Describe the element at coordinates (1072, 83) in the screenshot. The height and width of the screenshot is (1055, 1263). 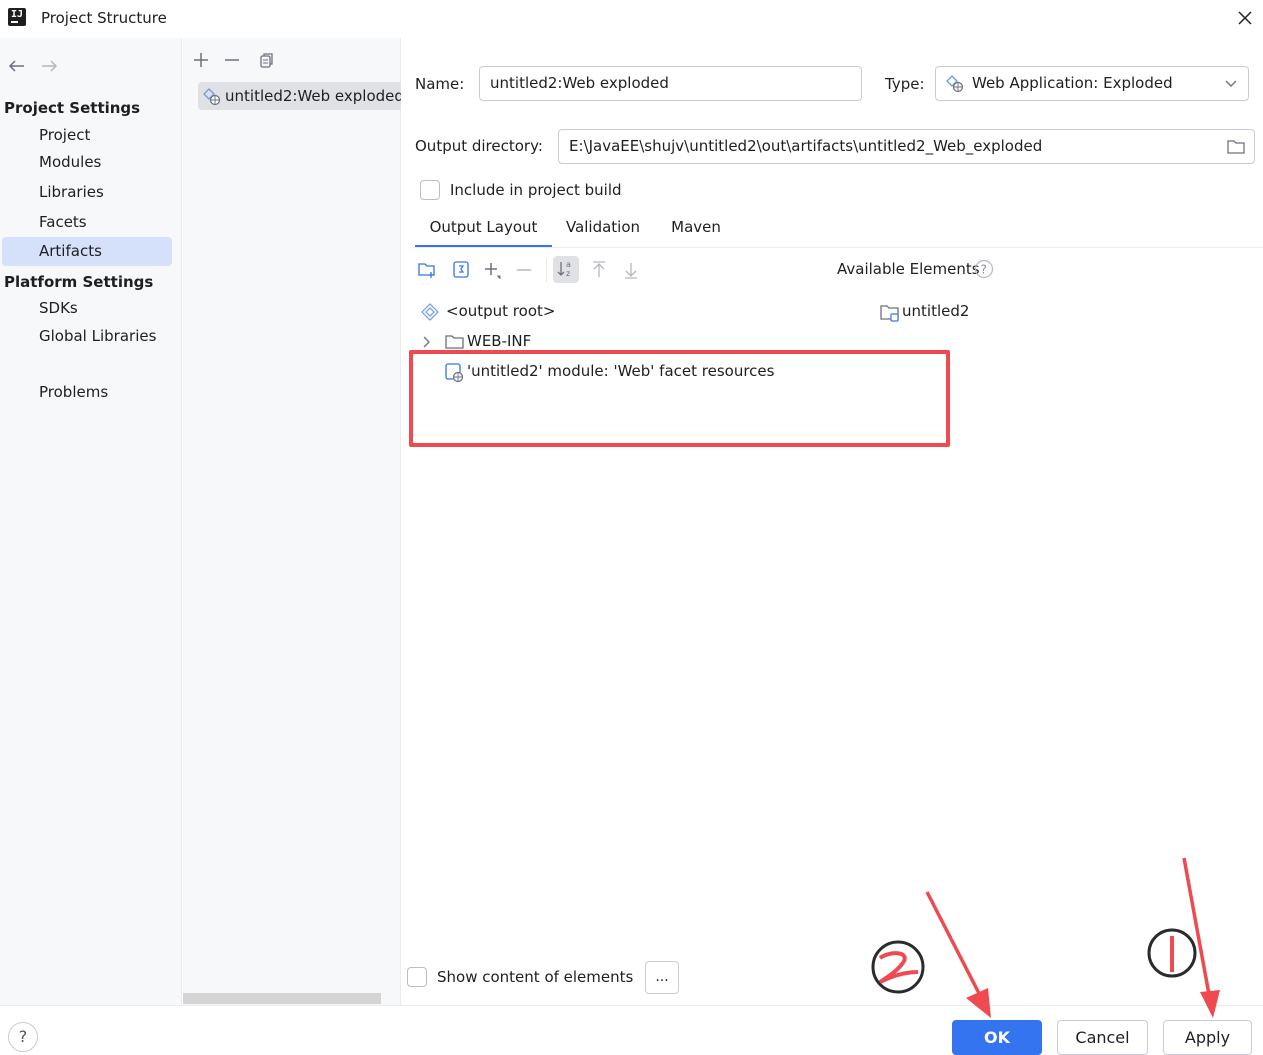
I see `type-select-value: Web Application: Exploded` at that location.